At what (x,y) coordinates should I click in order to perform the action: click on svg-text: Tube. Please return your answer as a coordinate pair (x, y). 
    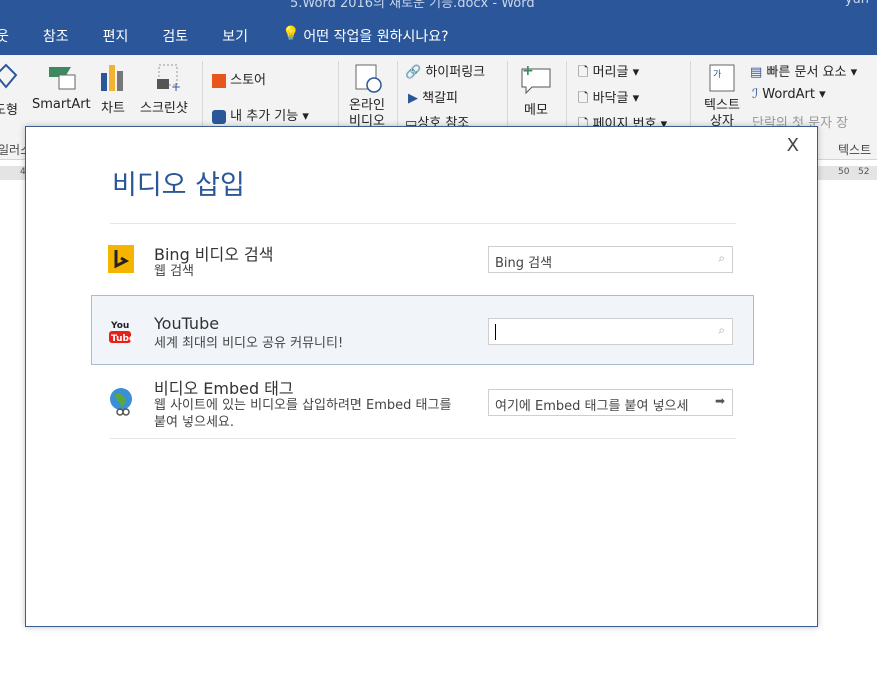
    Looking at the image, I should click on (122, 339).